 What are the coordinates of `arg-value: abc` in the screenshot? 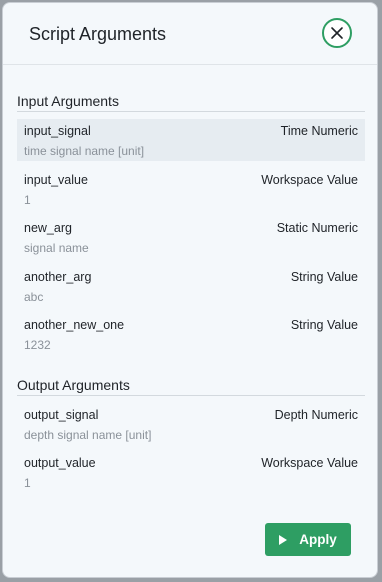 It's located at (34, 297).